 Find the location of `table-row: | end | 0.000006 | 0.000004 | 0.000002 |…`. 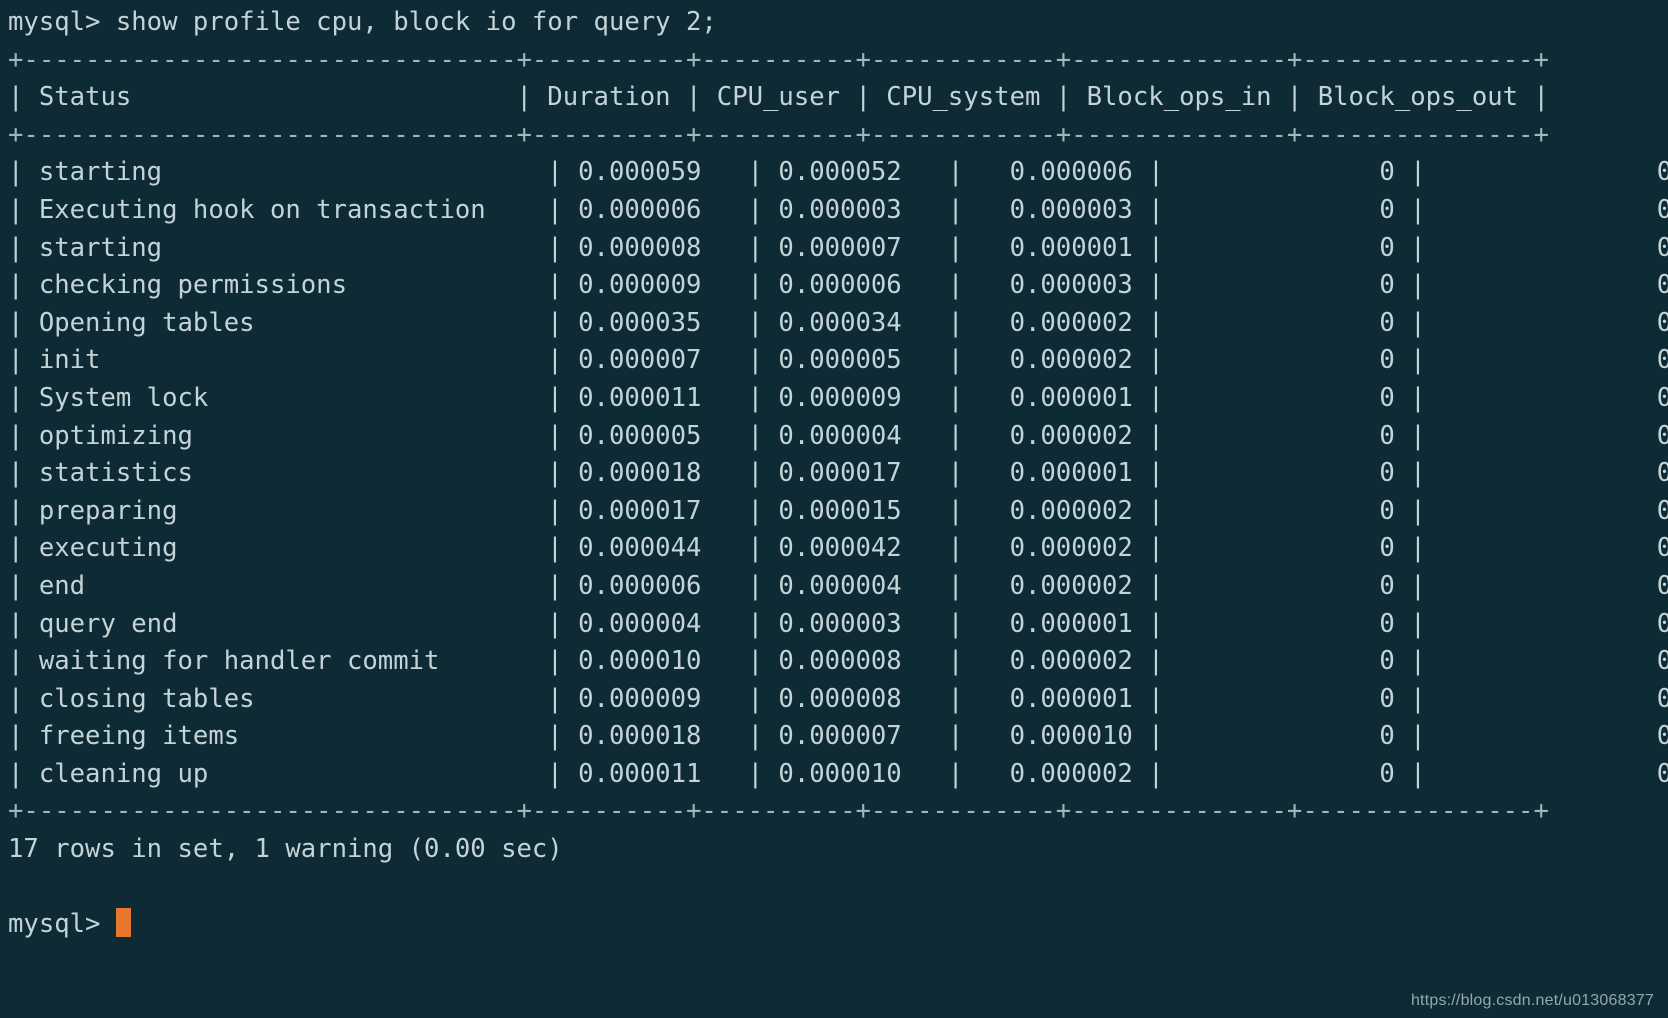

table-row: | end | 0.000006 | 0.000004 | 0.000002 |… is located at coordinates (838, 585).